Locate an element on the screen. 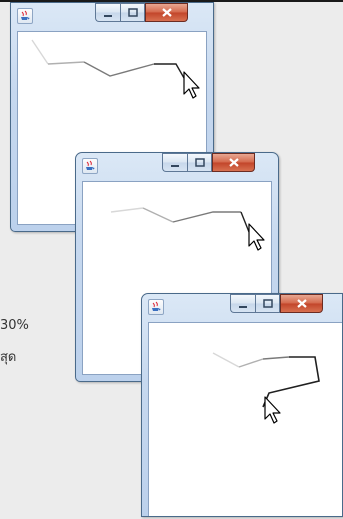 The width and height of the screenshot is (343, 519). partial-thai-text: สุด is located at coordinates (8, 357).